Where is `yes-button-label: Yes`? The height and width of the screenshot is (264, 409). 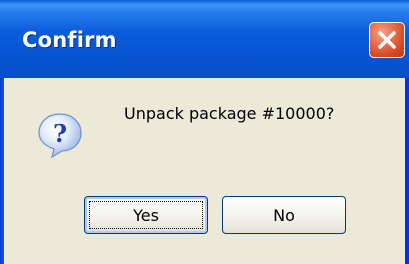
yes-button-label: Yes is located at coordinates (146, 215).